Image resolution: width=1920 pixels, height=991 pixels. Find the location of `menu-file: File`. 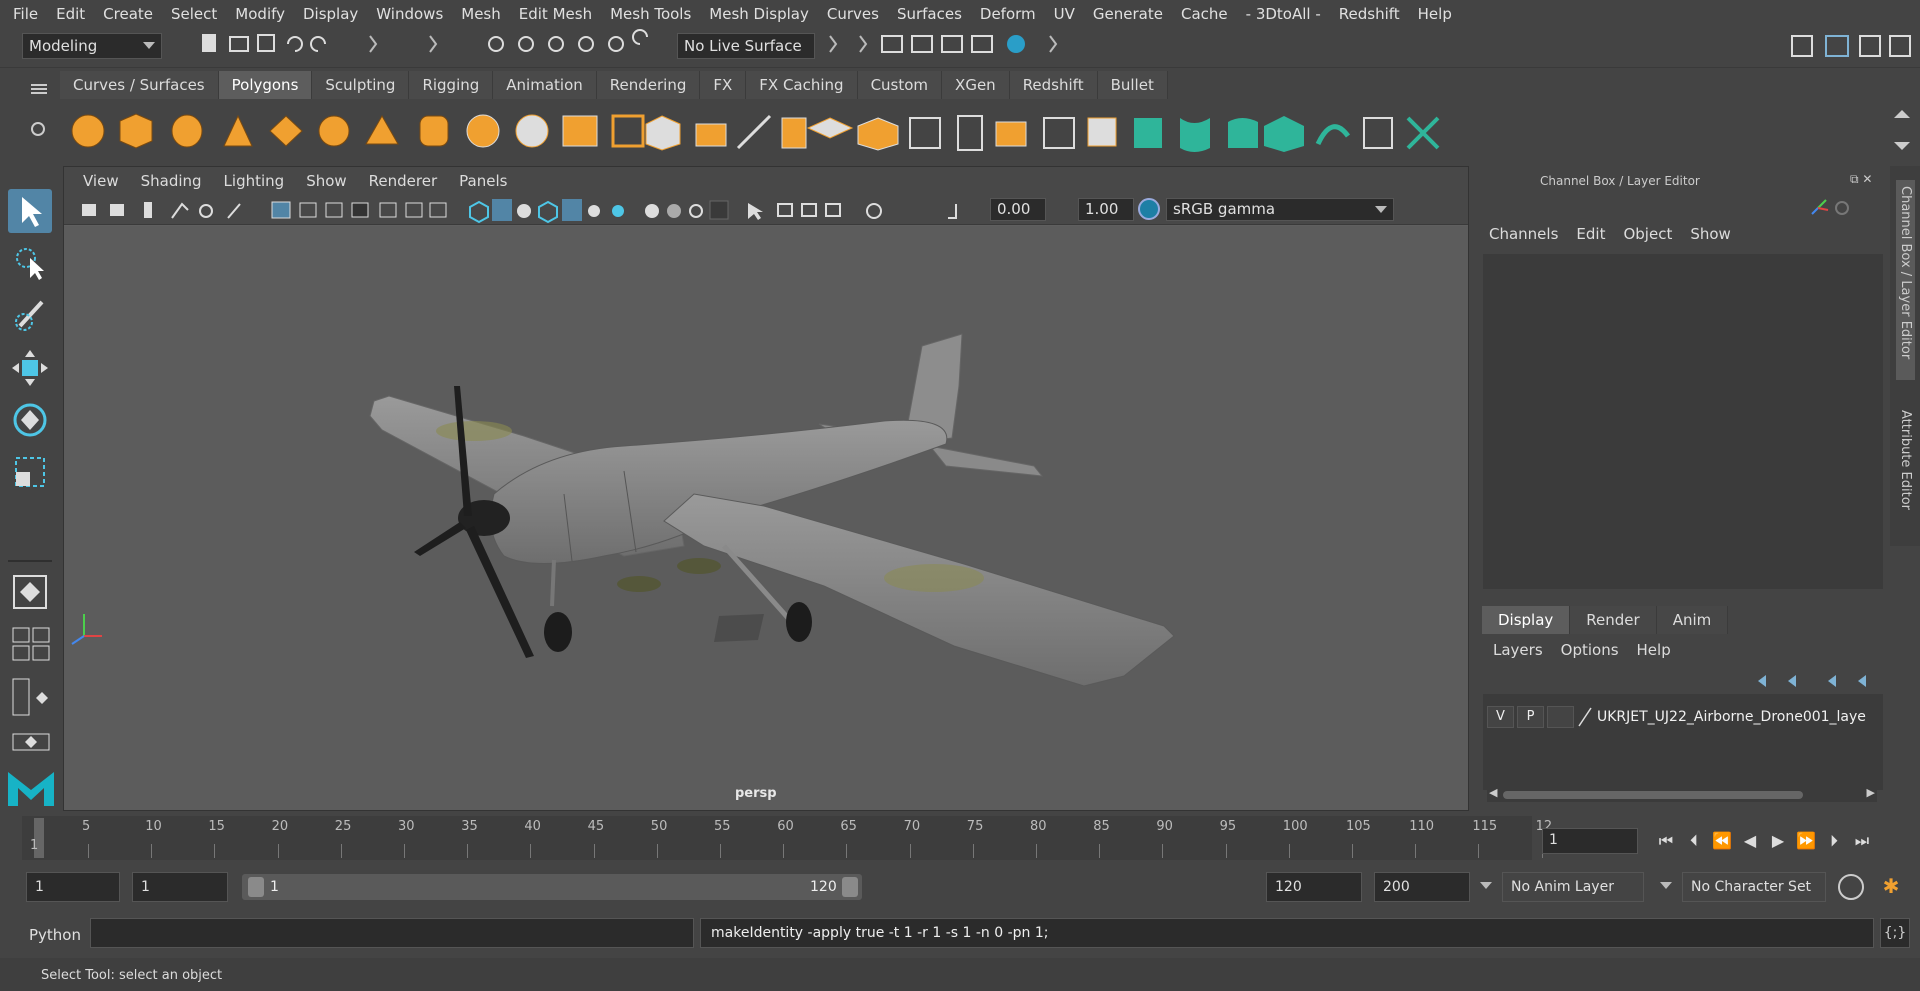

menu-file: File is located at coordinates (25, 14).